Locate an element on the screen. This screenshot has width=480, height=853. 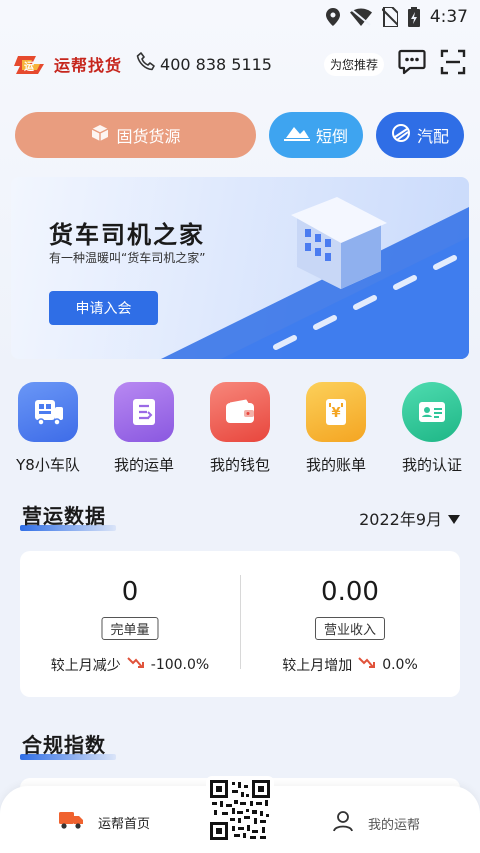
app-header: 运 运帮找货 400 838 5115 为您推荐 is located at coordinates (240, 64).